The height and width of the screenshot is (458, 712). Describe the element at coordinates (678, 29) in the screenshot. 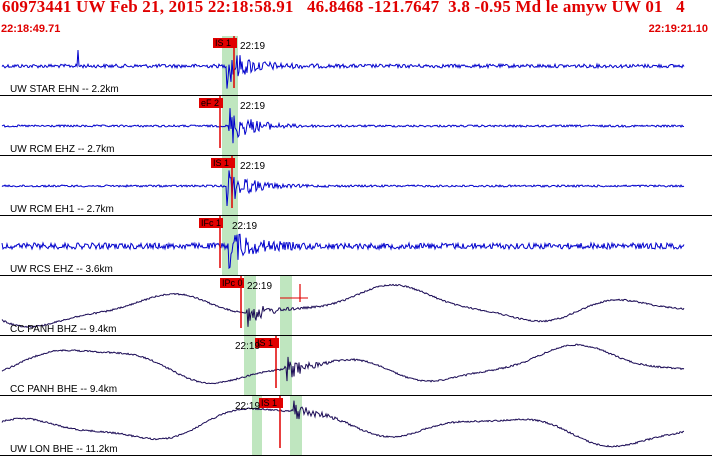

I see `window-end-time: 22:19:21.10` at that location.